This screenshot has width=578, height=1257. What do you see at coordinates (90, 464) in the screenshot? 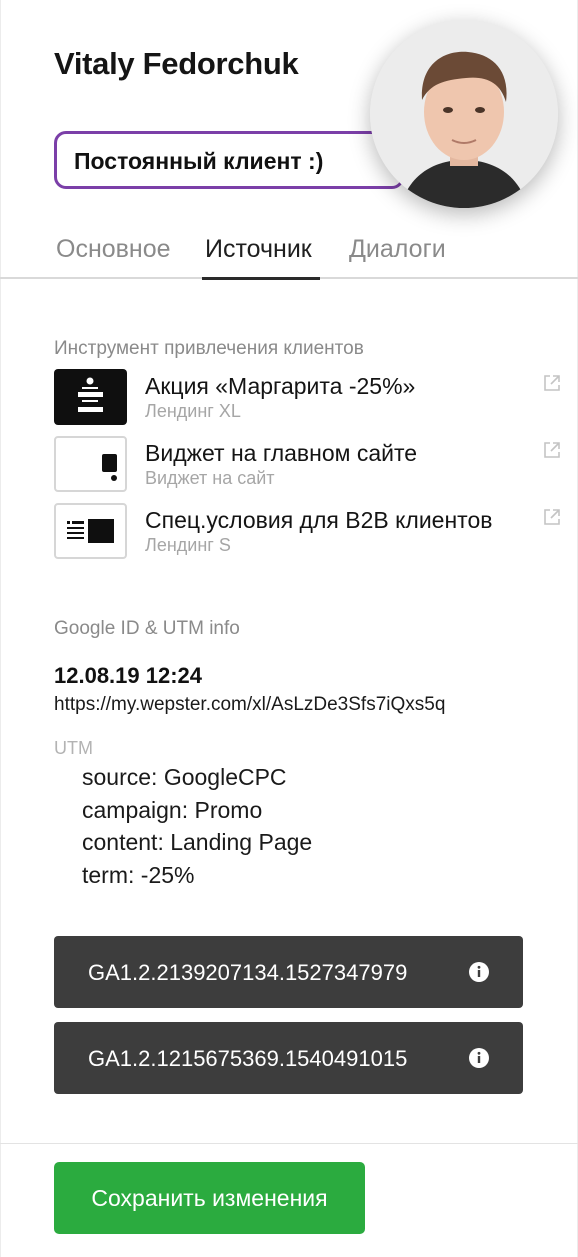
I see `widget-icon` at bounding box center [90, 464].